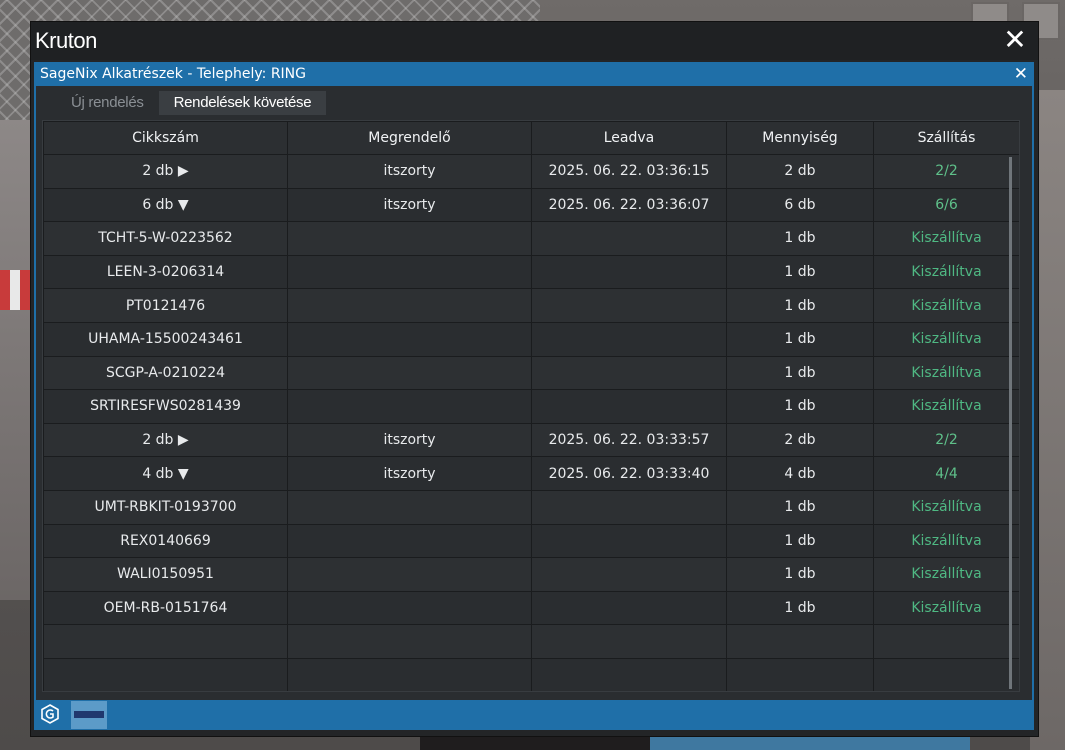 The width and height of the screenshot is (1065, 750). Describe the element at coordinates (800, 138) in the screenshot. I see `column-header-quantity: Mennyiség` at that location.